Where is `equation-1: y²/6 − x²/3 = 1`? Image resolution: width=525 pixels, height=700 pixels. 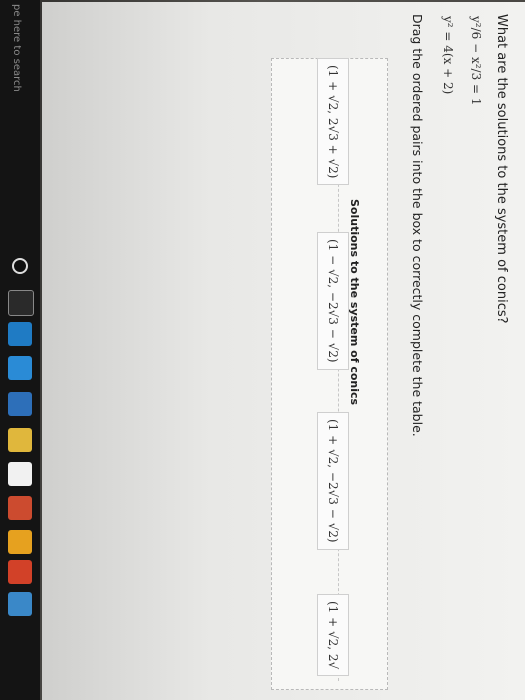 equation-1: y²/6 − x²/3 = 1 is located at coordinates (476, 61).